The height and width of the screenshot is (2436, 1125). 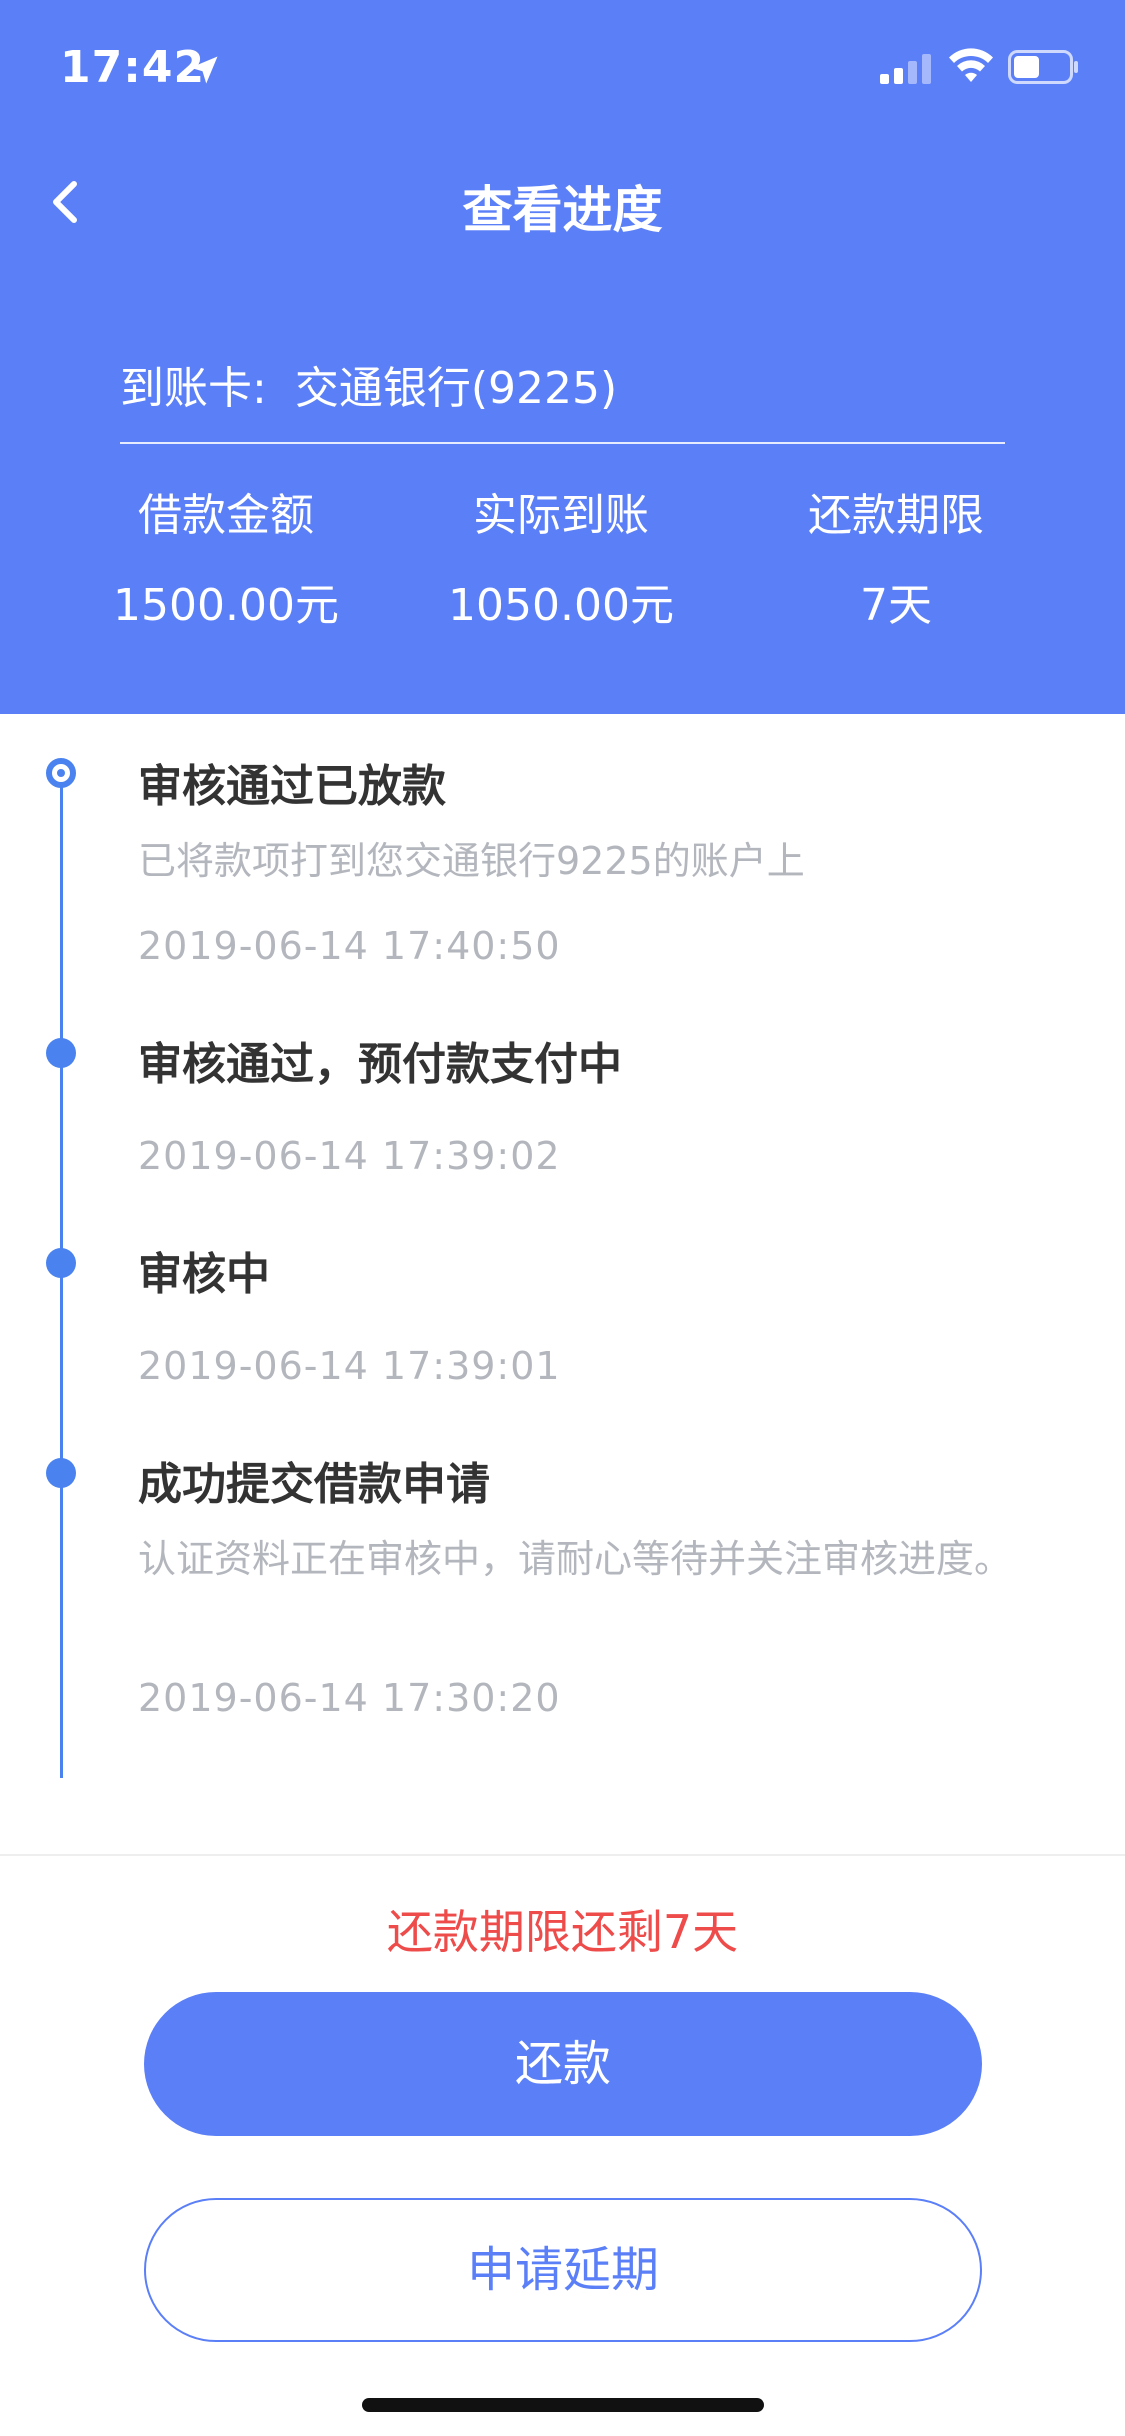 I want to click on stat-value: 7天, so click(x=896, y=605).